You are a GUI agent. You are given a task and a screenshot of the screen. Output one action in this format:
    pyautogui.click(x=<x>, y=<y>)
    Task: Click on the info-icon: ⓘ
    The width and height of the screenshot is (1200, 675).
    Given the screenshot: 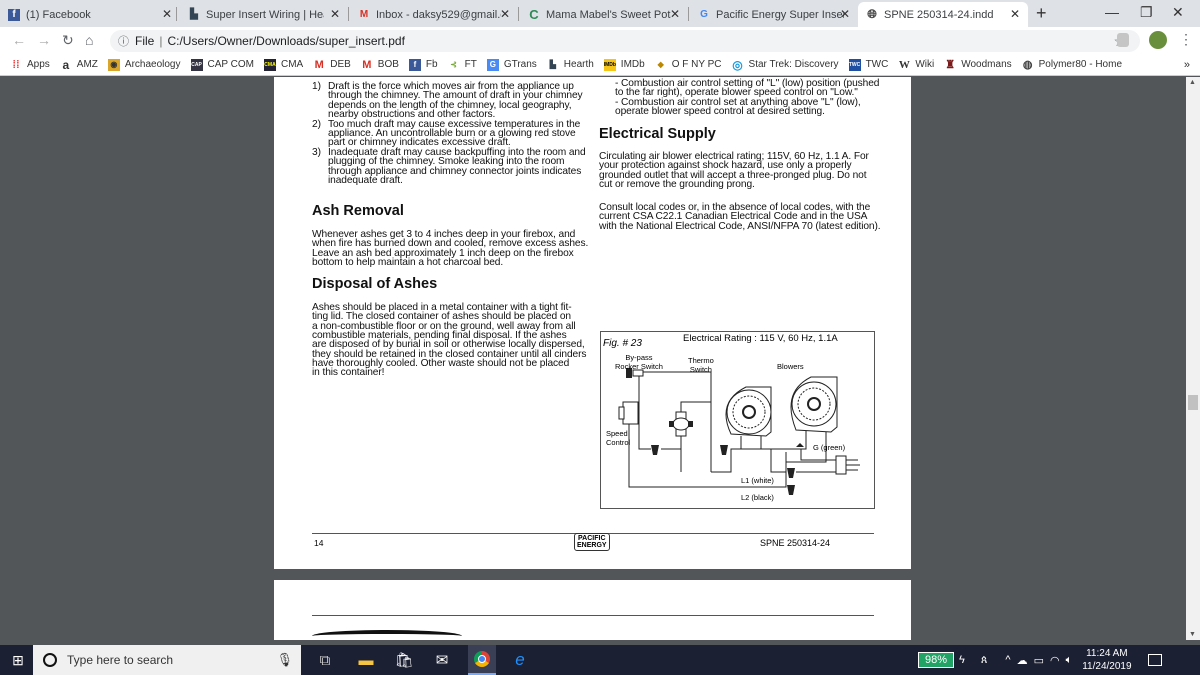 What is the action you would take?
    pyautogui.click(x=123, y=41)
    